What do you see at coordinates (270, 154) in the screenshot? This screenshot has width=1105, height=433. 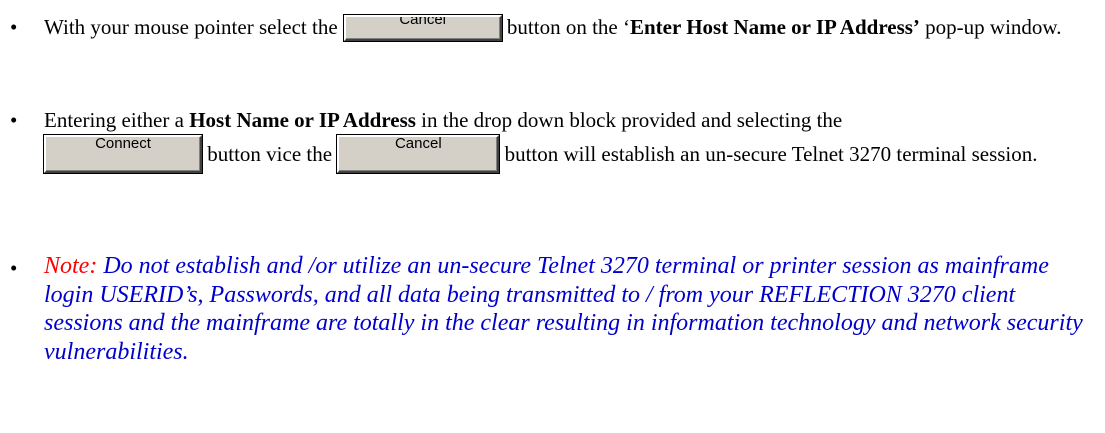 I see `instruction-text: button vice the` at bounding box center [270, 154].